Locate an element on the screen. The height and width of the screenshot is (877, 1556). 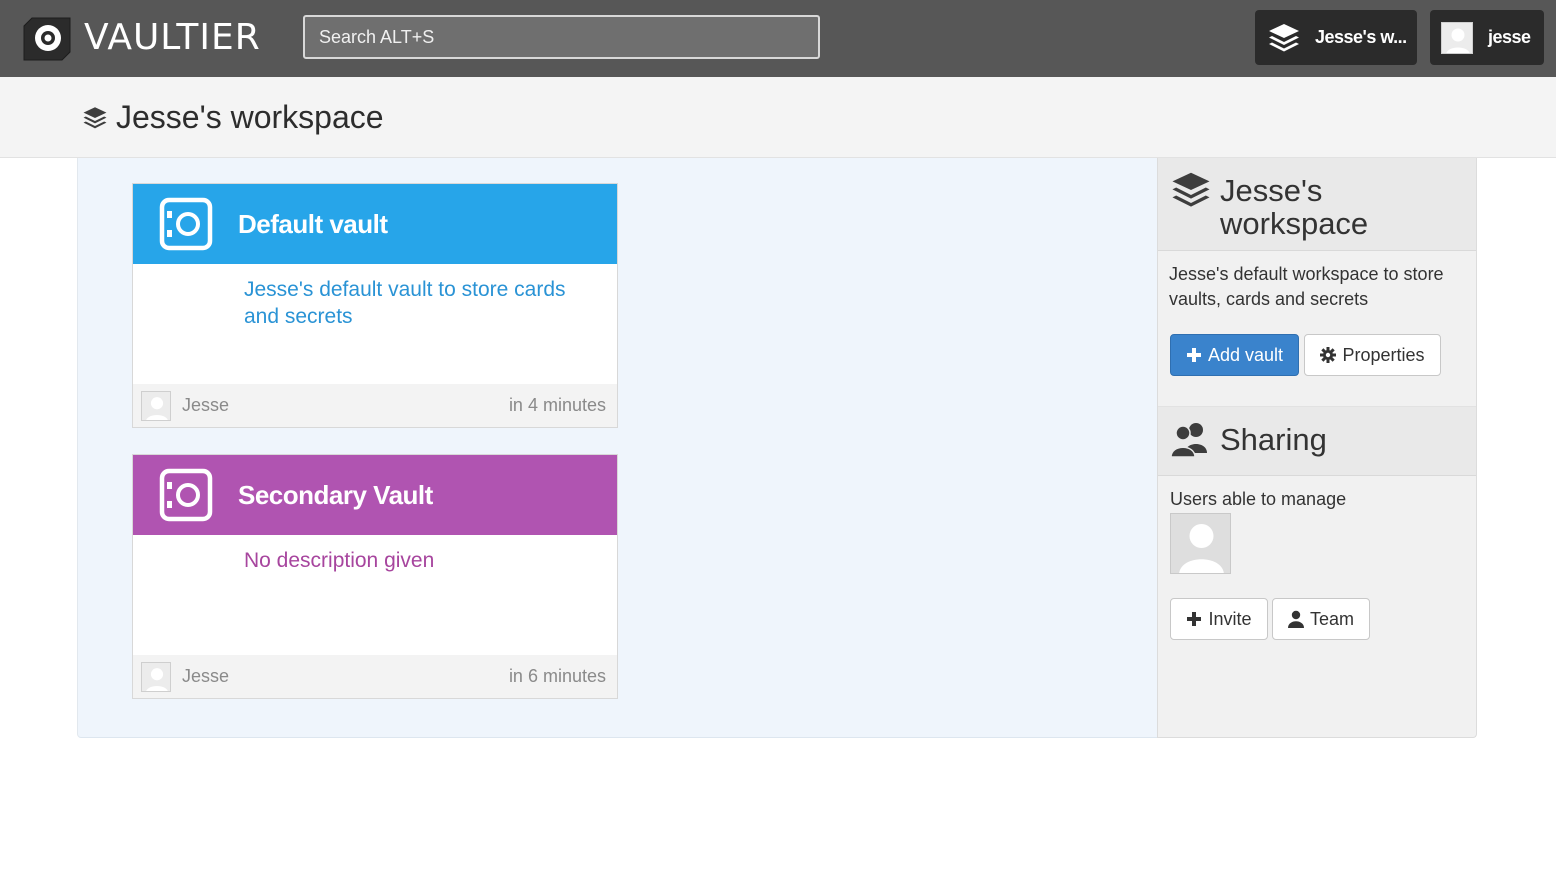
page-title-text: Jesse's workspace is located at coordinates (250, 117).